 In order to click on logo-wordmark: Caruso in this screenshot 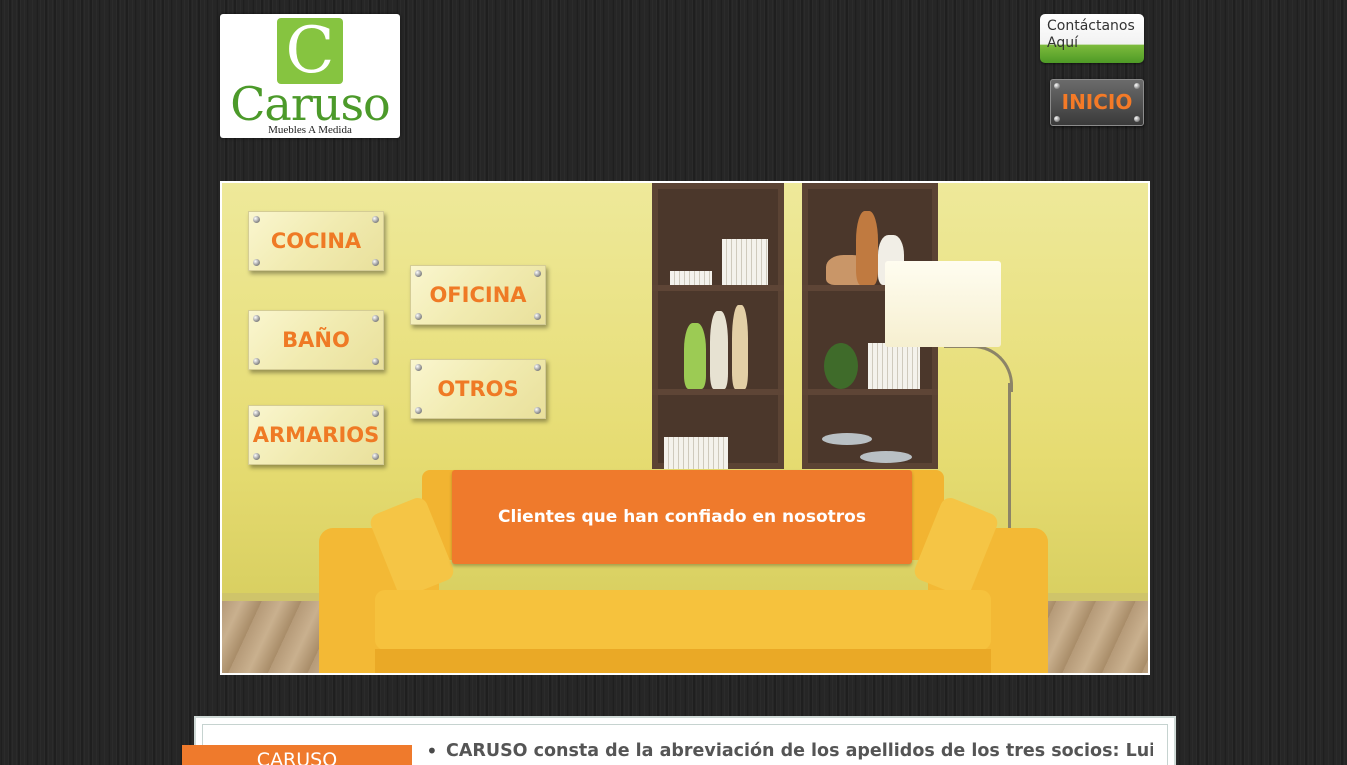, I will do `click(310, 104)`.